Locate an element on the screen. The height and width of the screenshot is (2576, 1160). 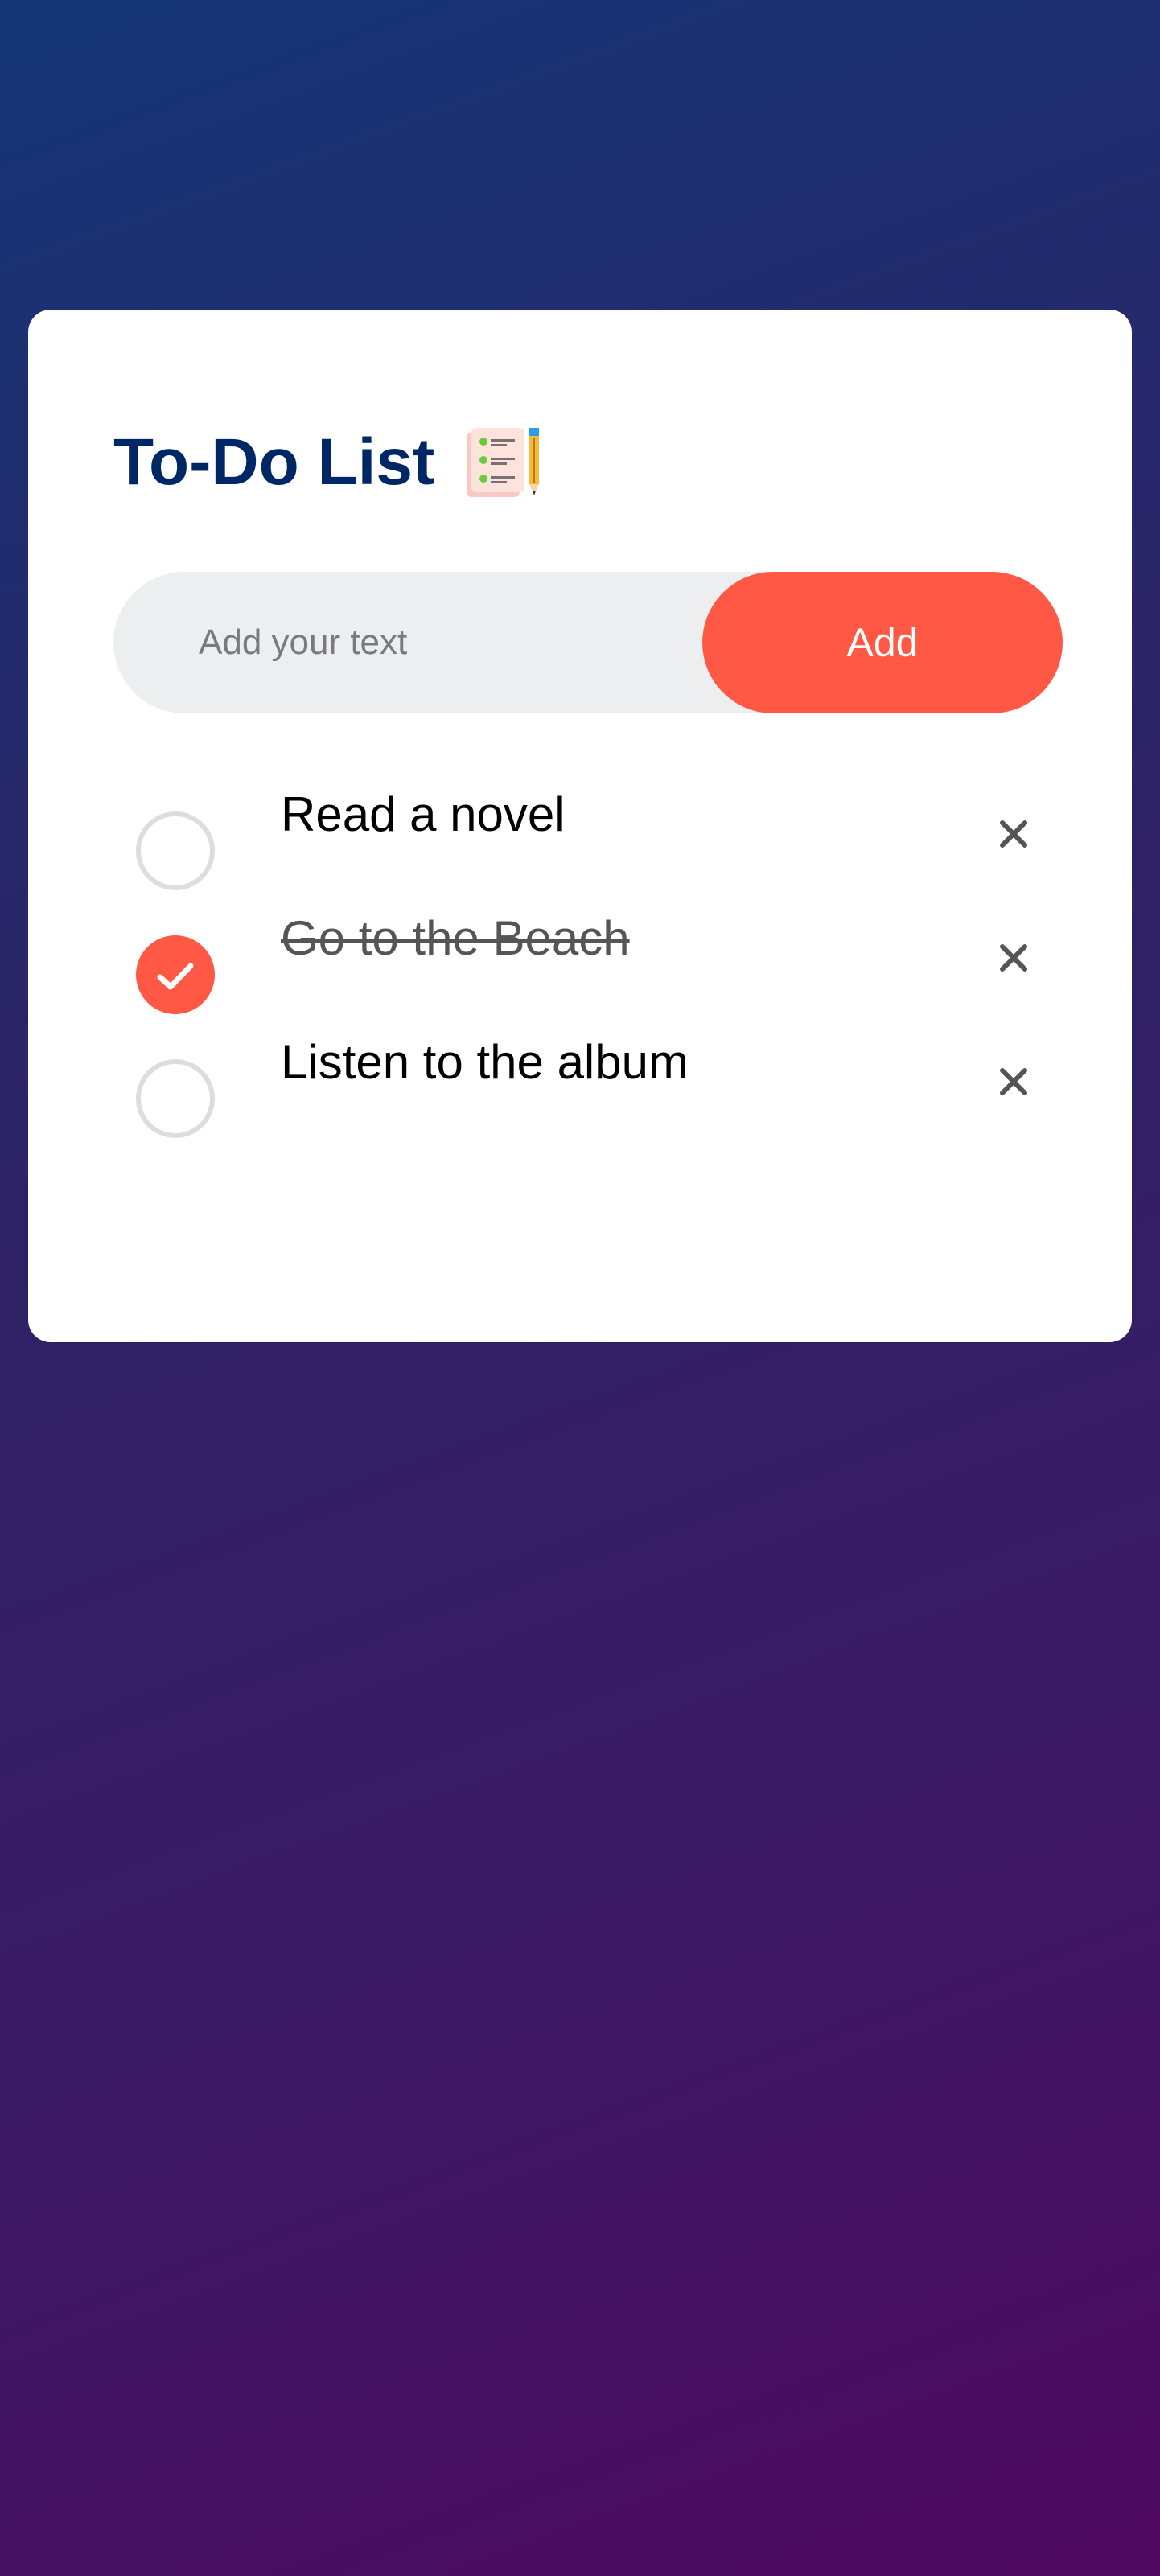
task-text: Go to the Beach is located at coordinates (455, 938).